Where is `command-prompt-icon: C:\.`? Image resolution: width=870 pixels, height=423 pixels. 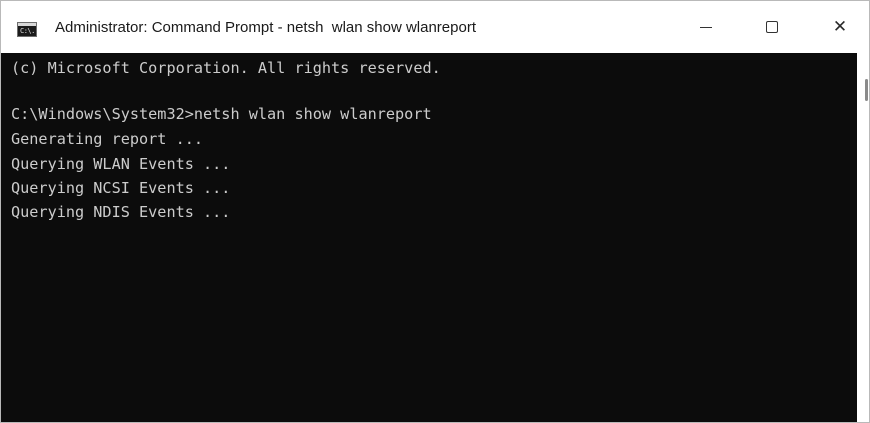 command-prompt-icon: C:\. is located at coordinates (27, 29).